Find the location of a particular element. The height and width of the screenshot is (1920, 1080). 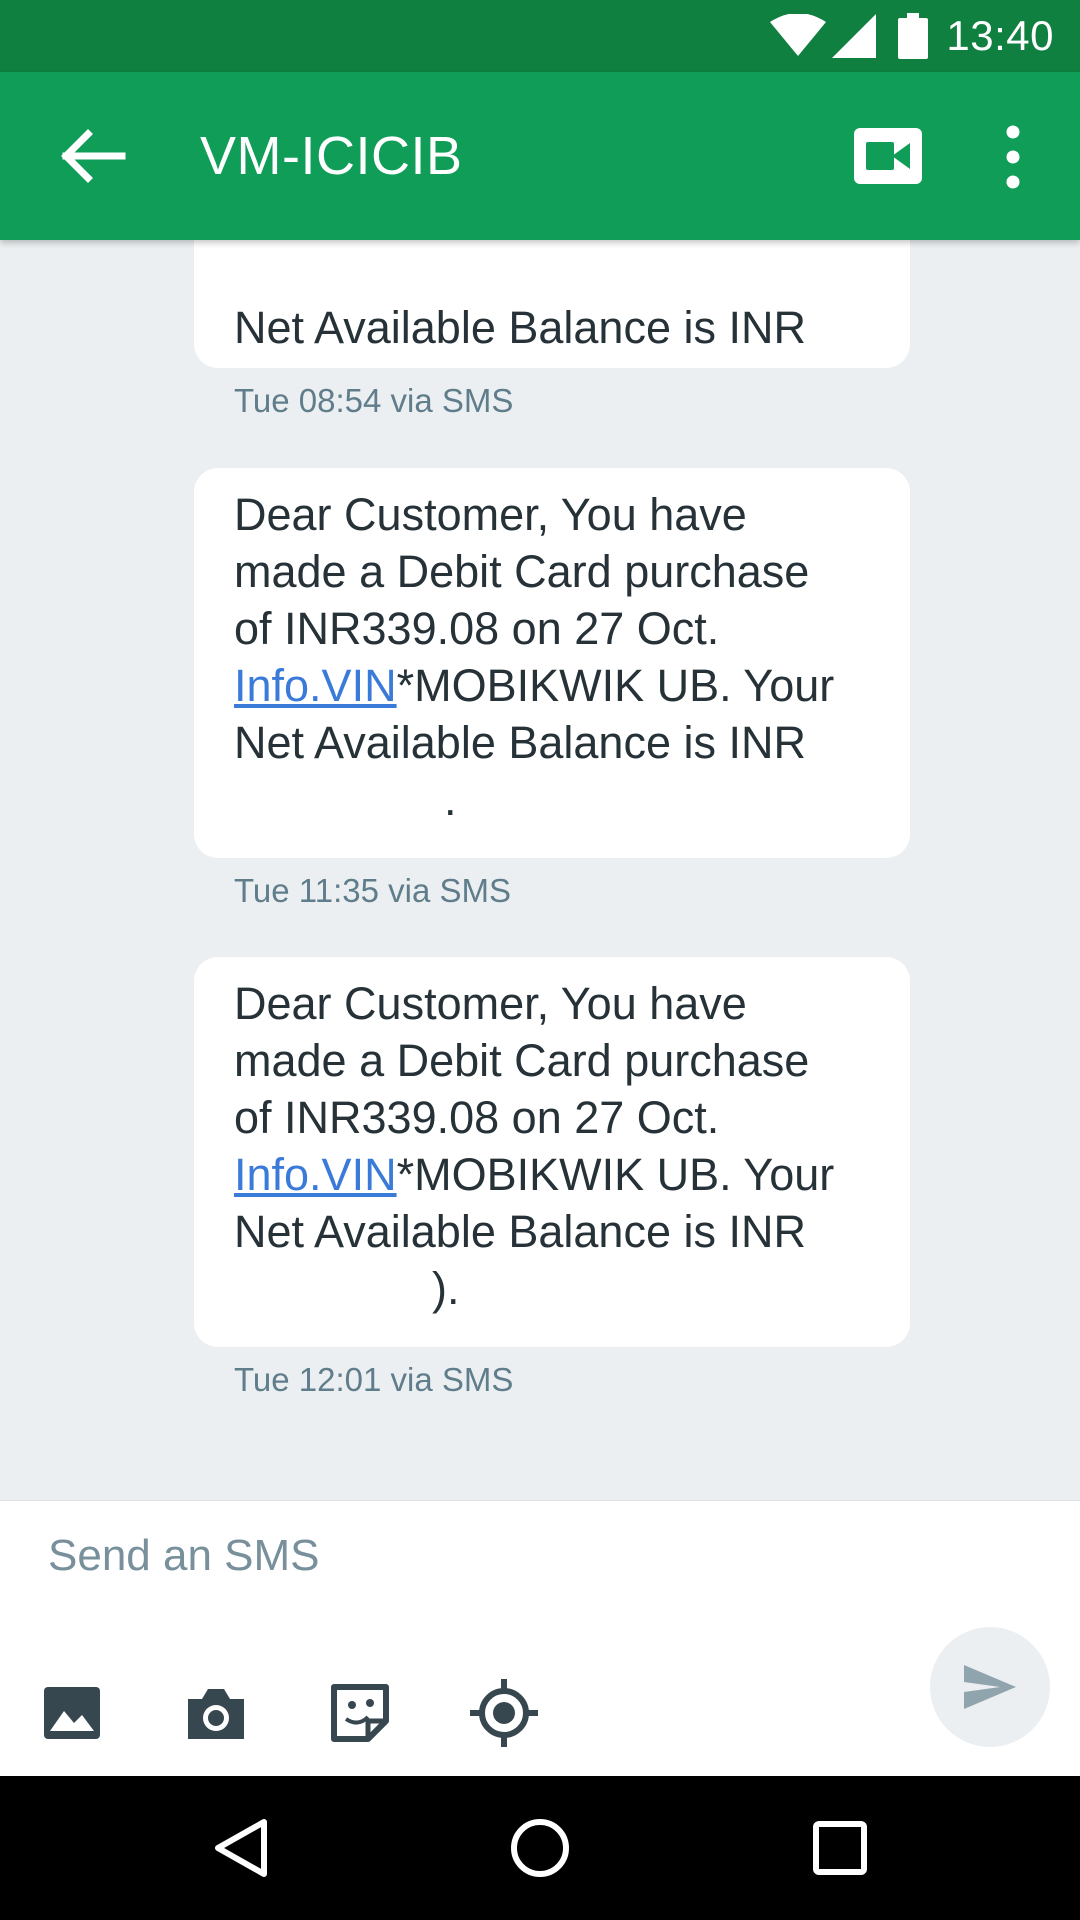

send-button is located at coordinates (990, 1687).